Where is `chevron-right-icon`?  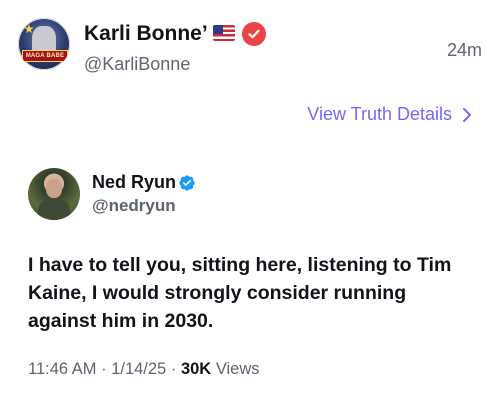 chevron-right-icon is located at coordinates (467, 114).